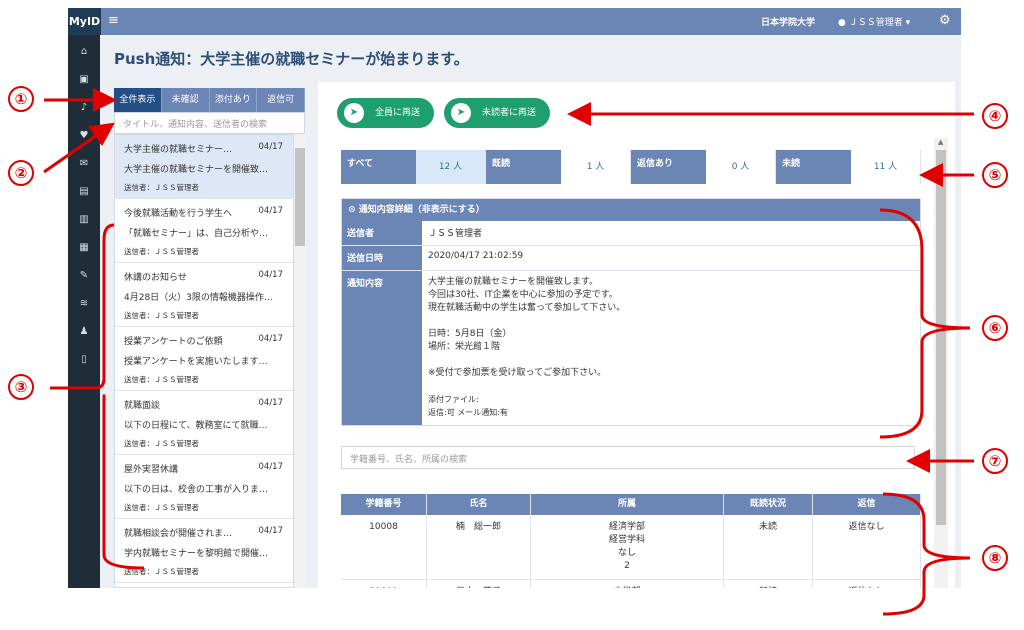  Describe the element at coordinates (479, 504) in the screenshot. I see `col-name: 氏名` at that location.